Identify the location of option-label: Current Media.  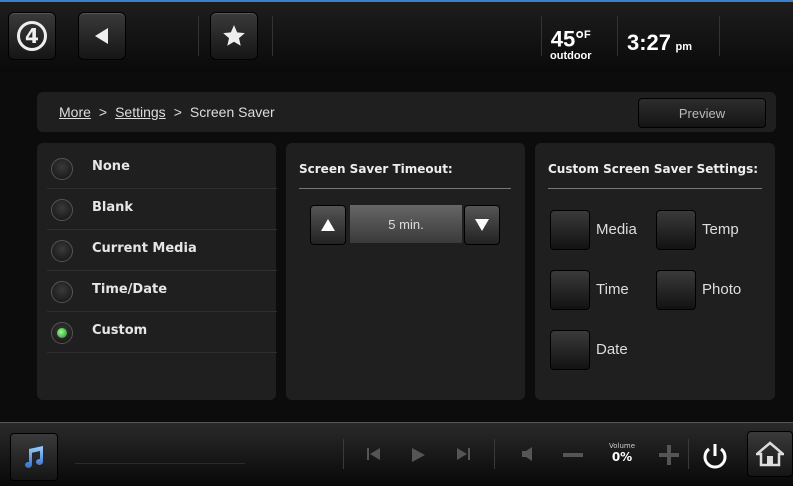
(144, 248).